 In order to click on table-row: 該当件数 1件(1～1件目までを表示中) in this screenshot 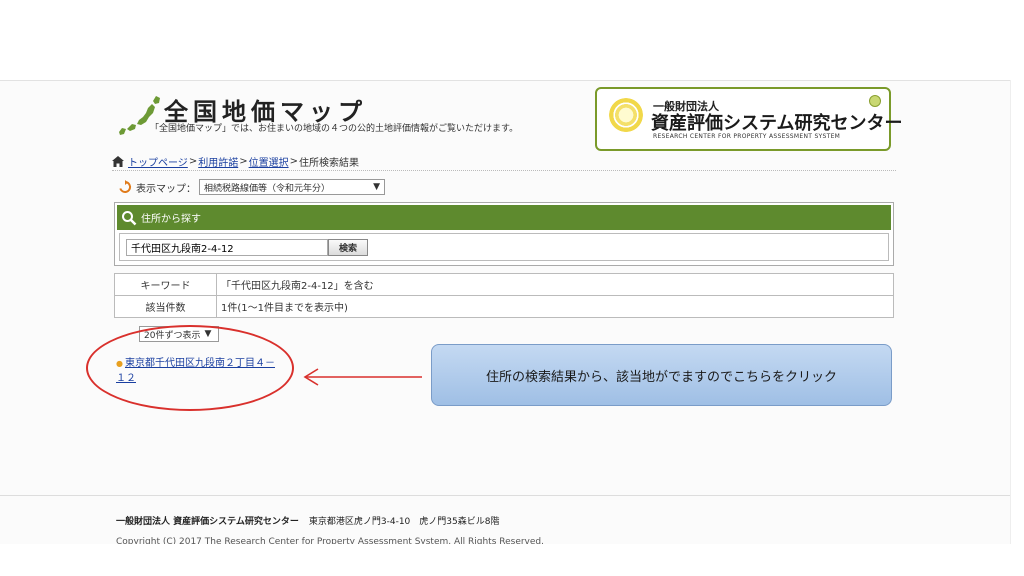, I will do `click(504, 306)`.